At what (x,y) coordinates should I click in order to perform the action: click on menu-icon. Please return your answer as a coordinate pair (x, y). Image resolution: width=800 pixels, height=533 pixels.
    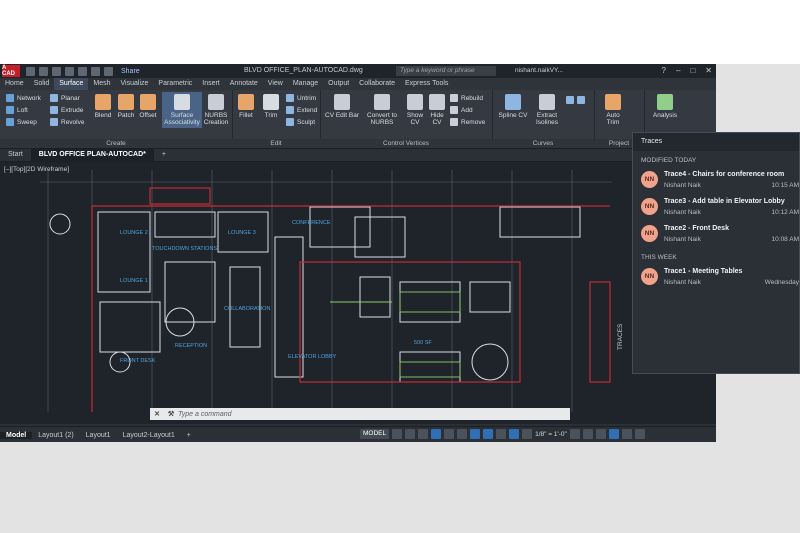
    Looking at the image, I should click on (639, 434).